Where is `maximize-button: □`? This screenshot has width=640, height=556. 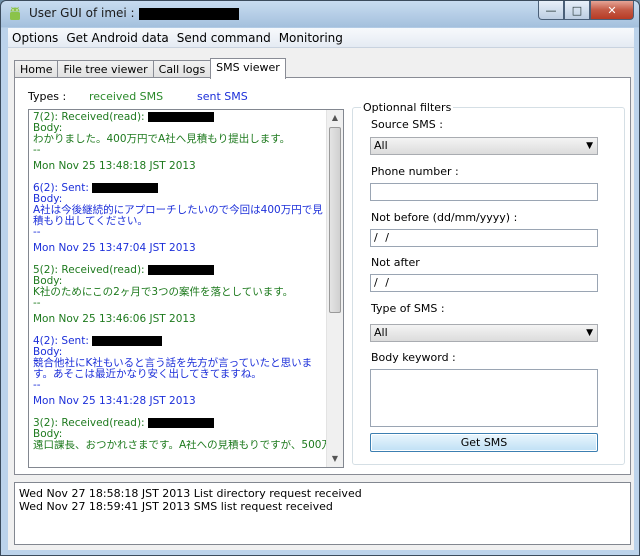
maximize-button: □ is located at coordinates (577, 10).